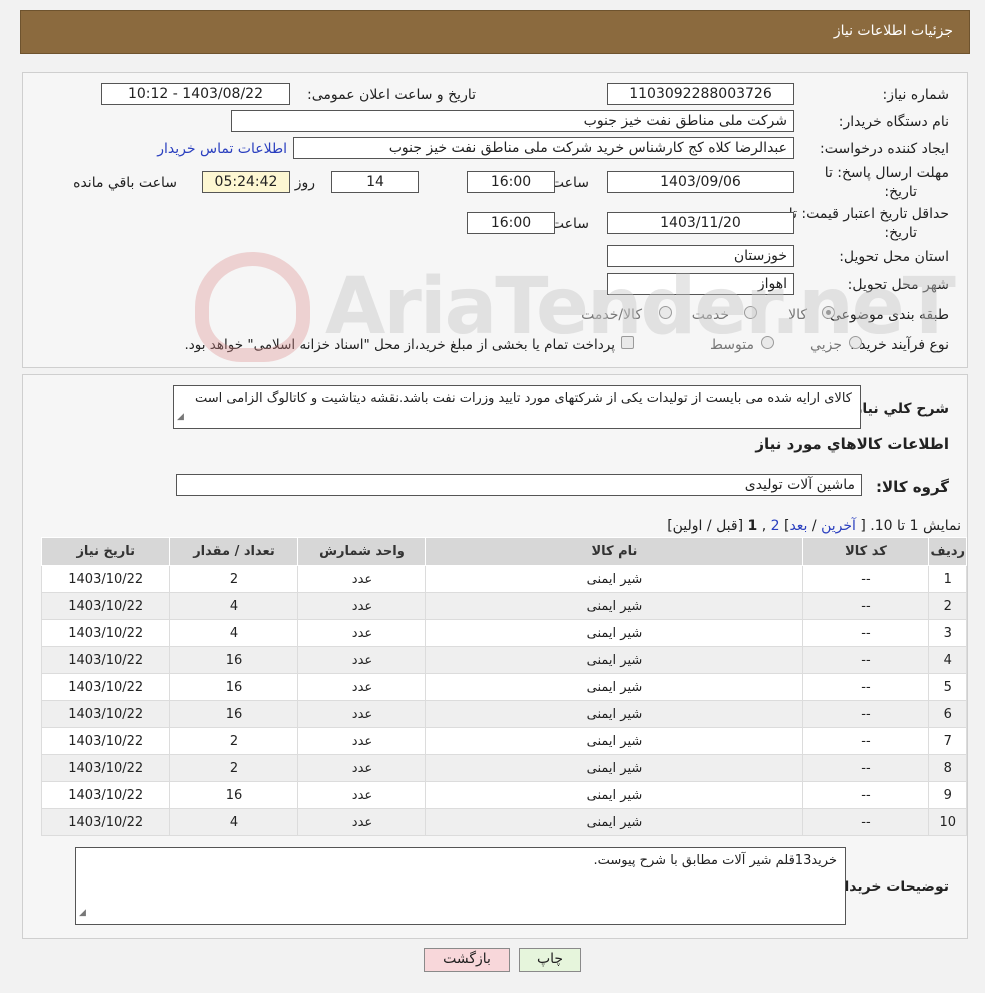  I want to click on category-label: طبقه بندی موضوعی:, so click(887, 315).